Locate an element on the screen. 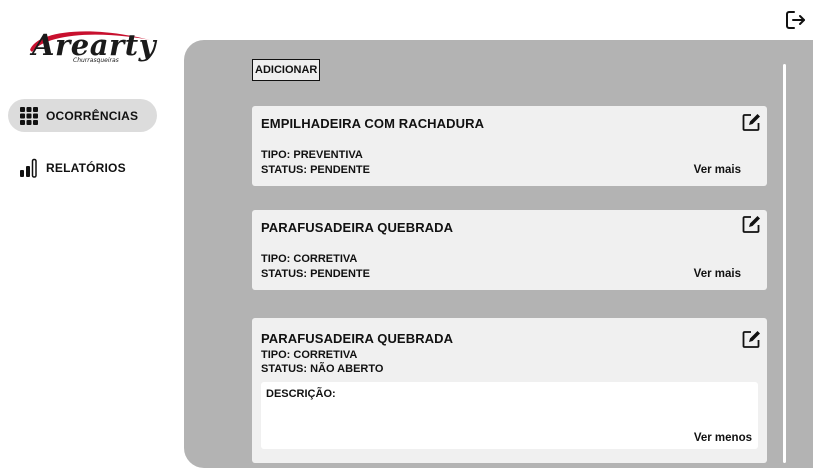  card-status: STATUS: NÃO ABERTO is located at coordinates (322, 369).